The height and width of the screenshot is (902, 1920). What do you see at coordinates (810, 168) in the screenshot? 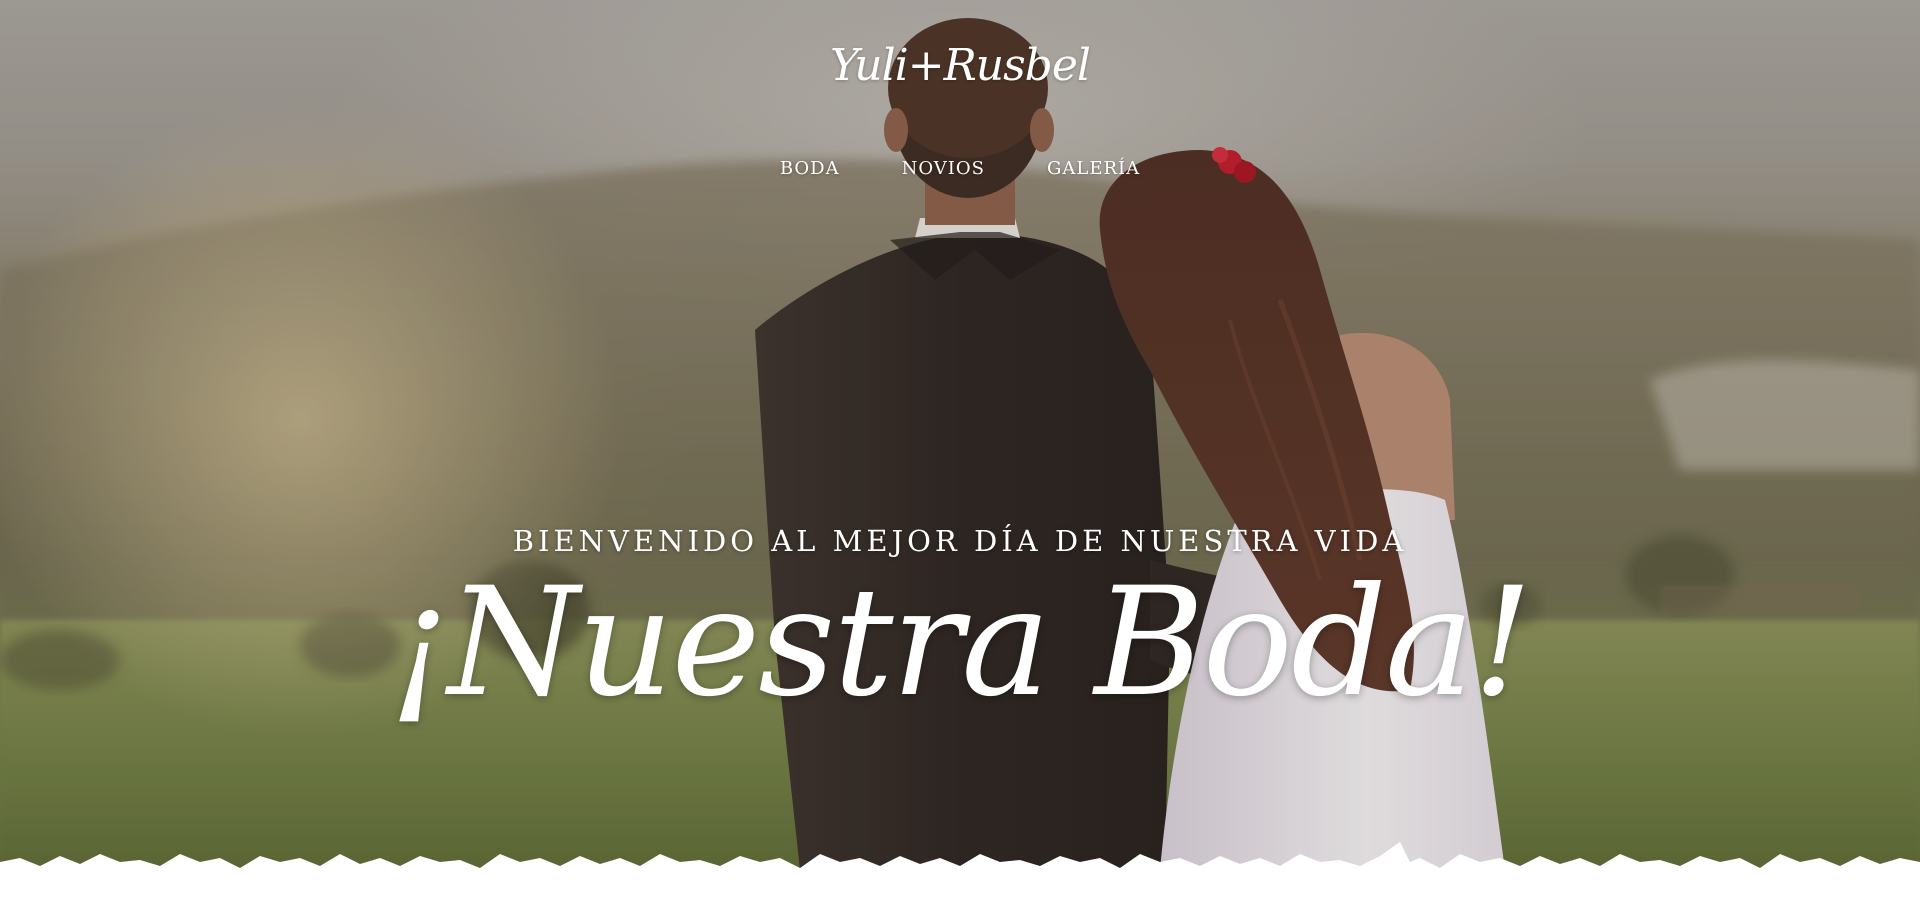
I see `nav-item-boda: BODA` at bounding box center [810, 168].